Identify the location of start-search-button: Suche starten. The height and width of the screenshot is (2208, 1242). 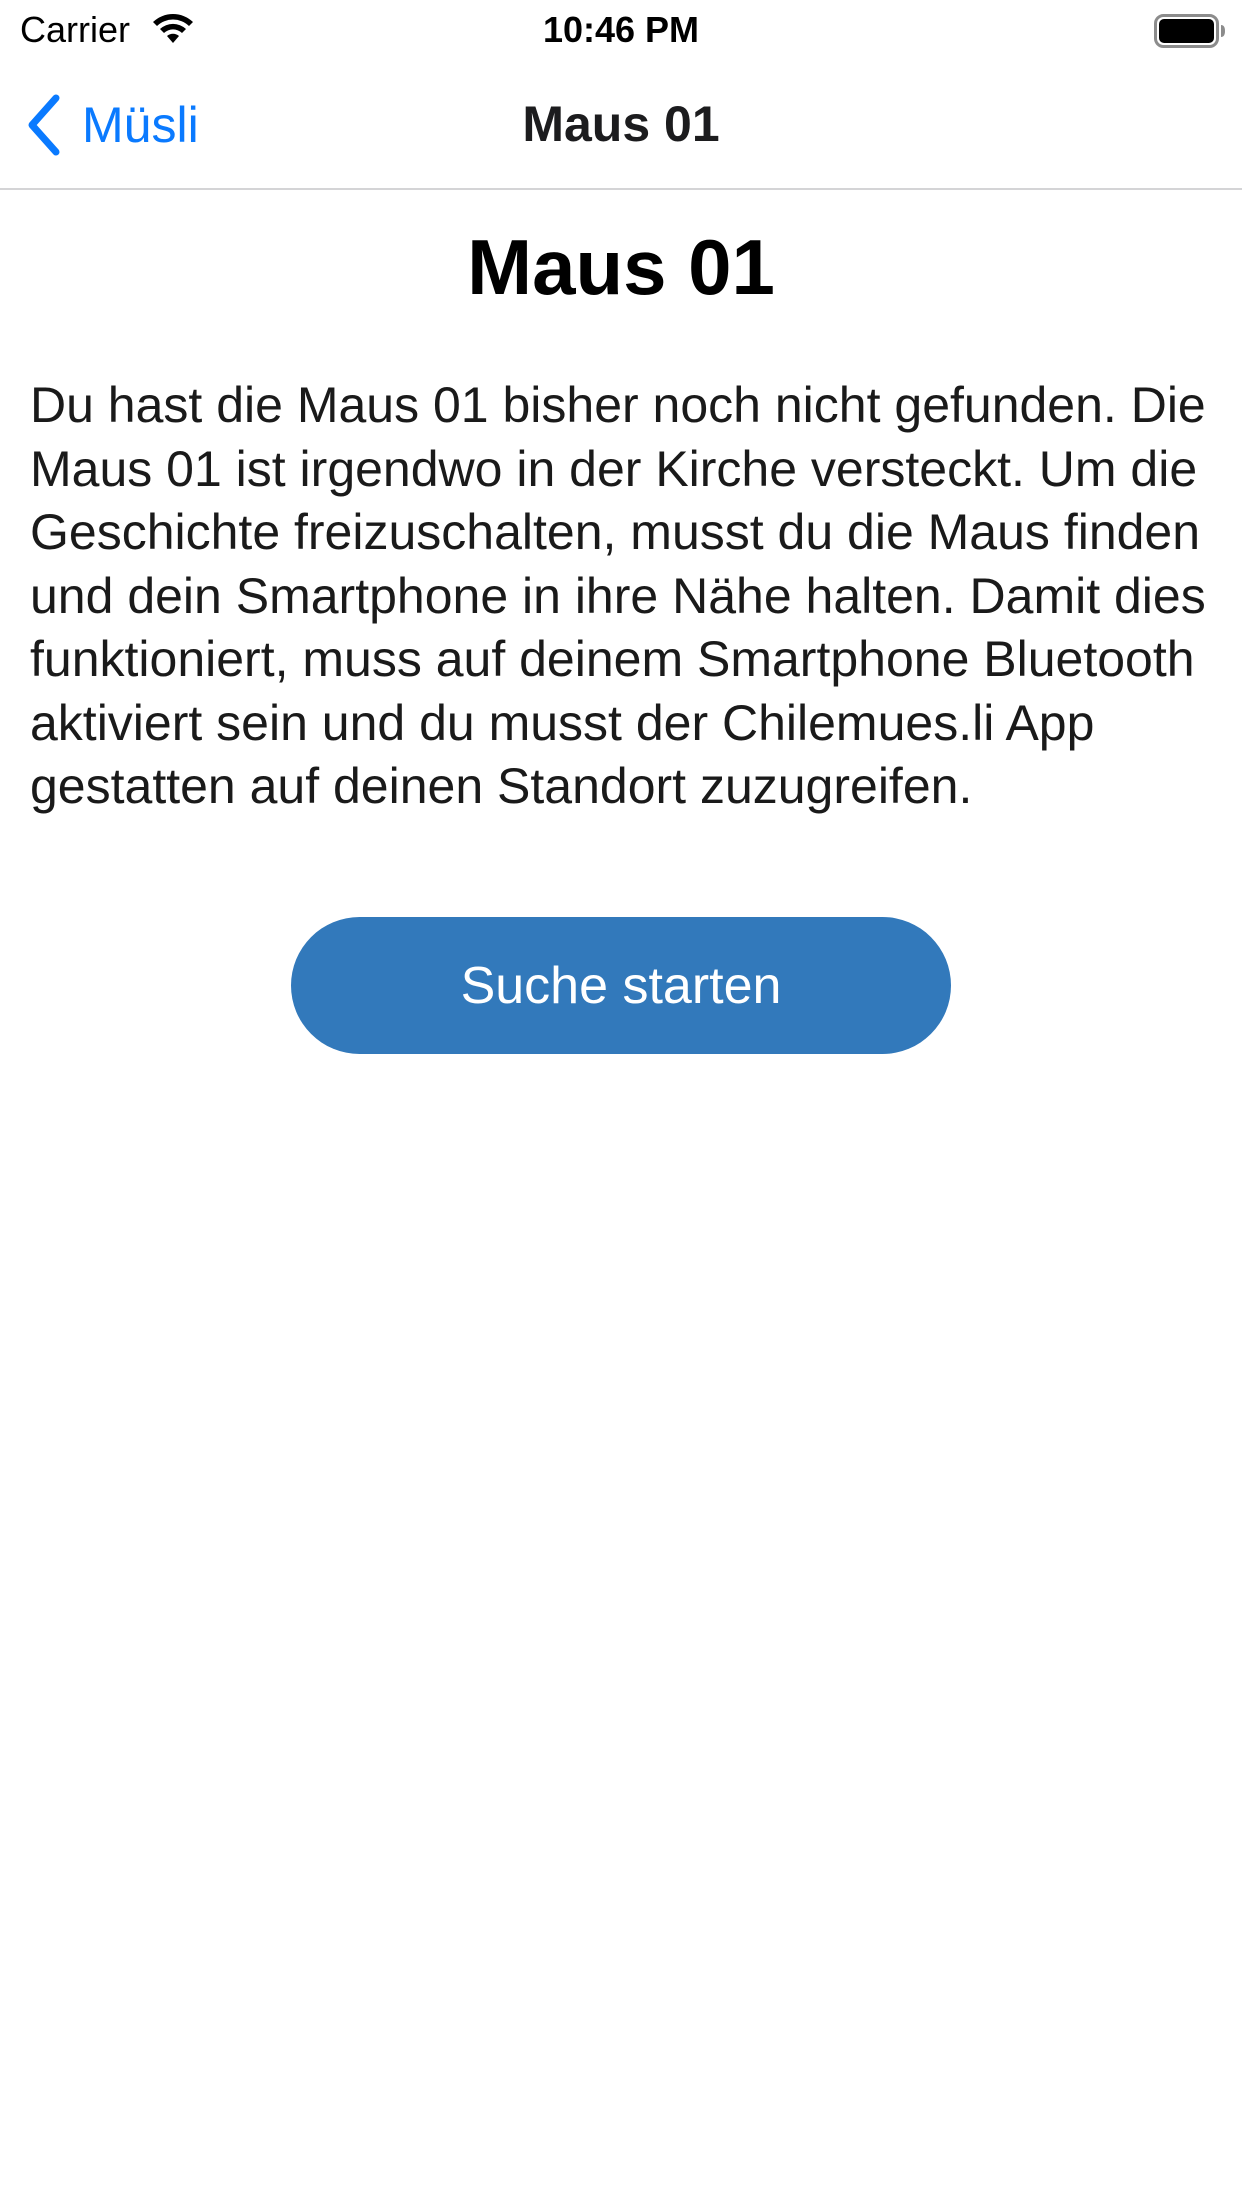
(621, 985).